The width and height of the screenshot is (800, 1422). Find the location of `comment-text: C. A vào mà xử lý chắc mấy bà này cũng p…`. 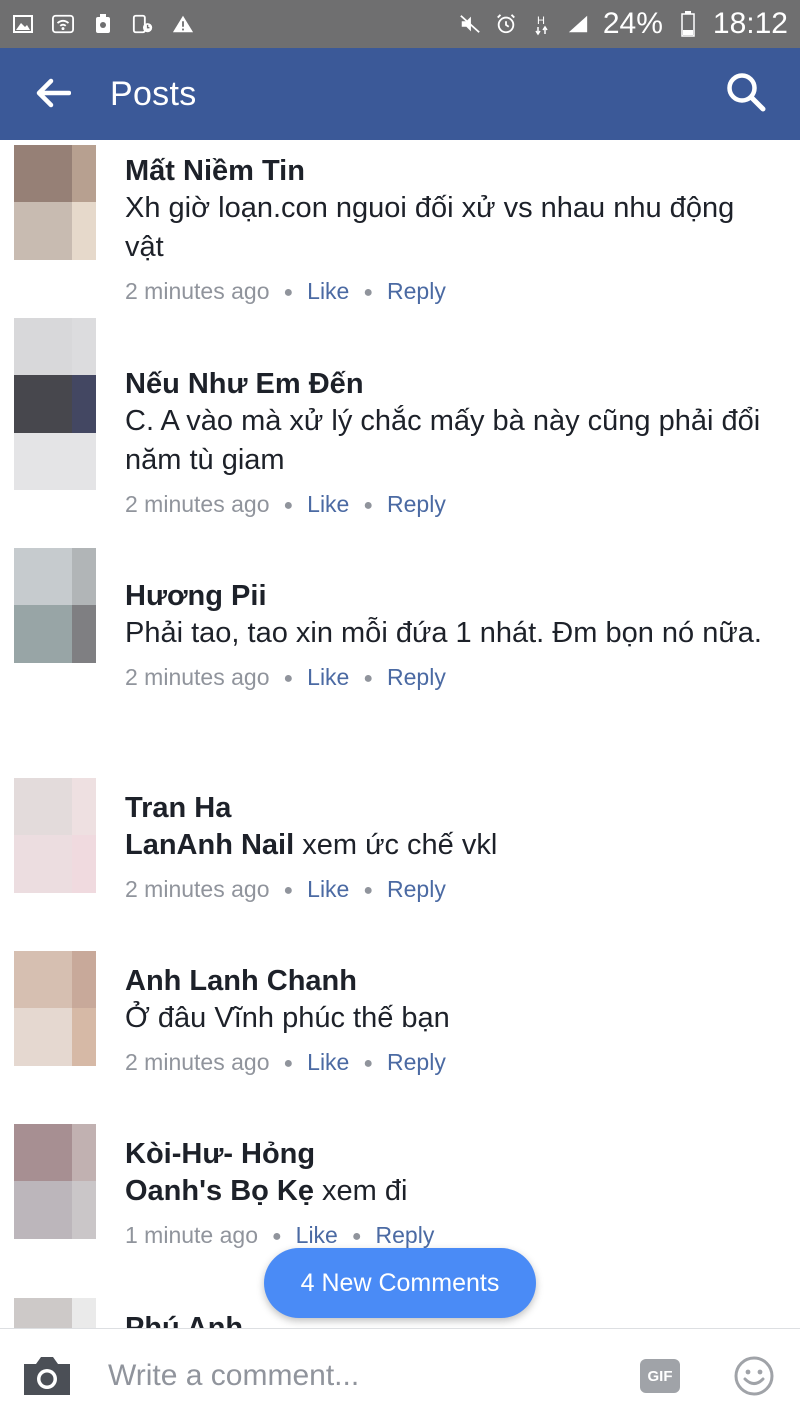

comment-text: C. A vào mà xử lý chắc mấy bà này cũng p… is located at coordinates (450, 441).